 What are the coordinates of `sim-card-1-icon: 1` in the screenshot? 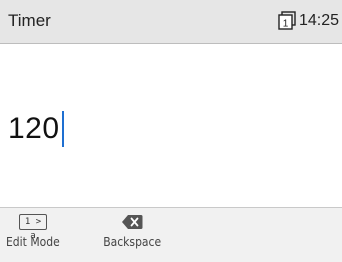 It's located at (287, 20).